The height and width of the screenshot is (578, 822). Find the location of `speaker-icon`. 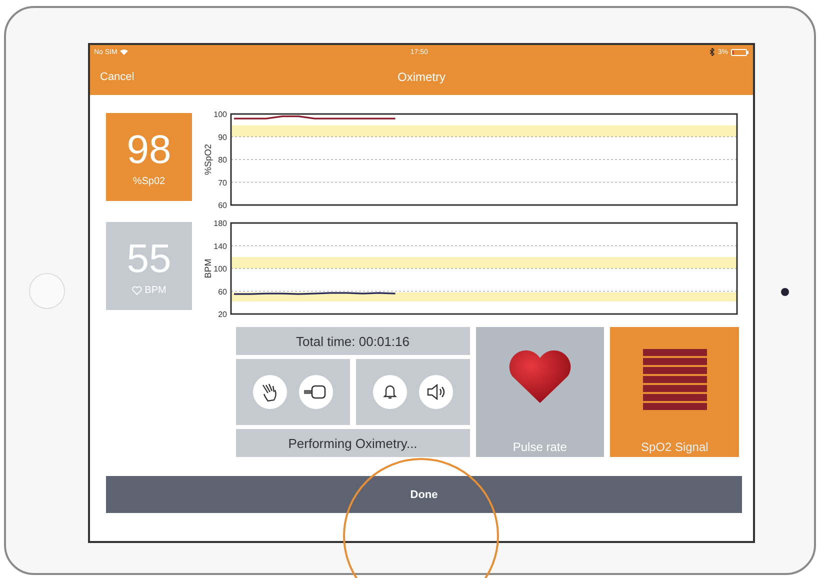

speaker-icon is located at coordinates (436, 392).